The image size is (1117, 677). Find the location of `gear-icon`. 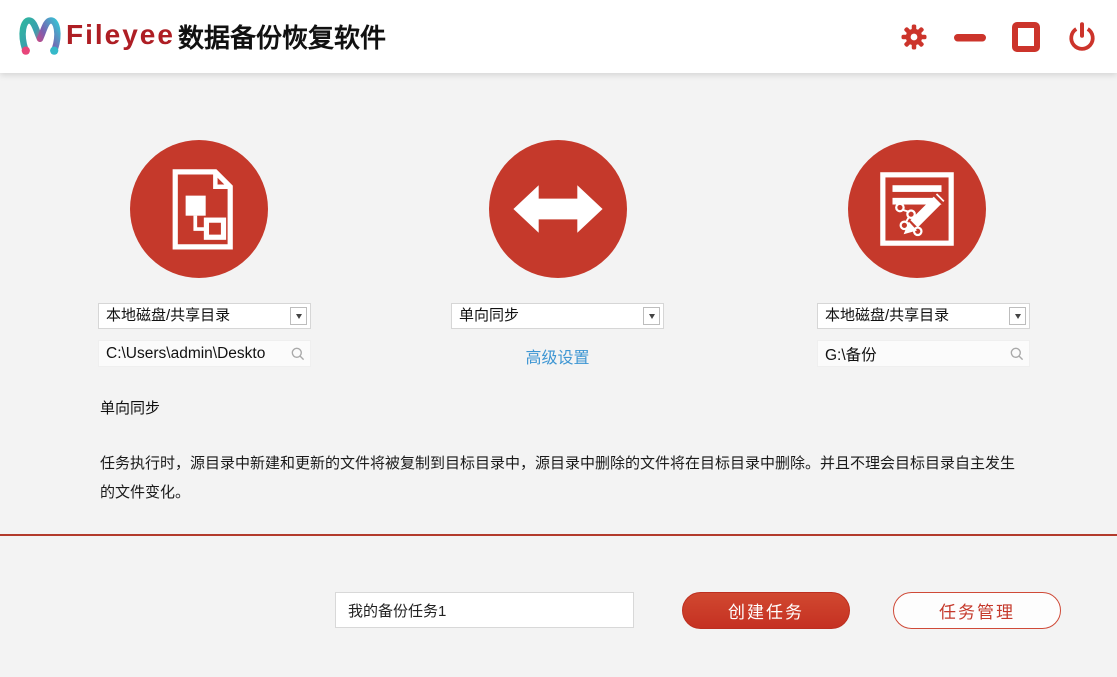

gear-icon is located at coordinates (914, 36).